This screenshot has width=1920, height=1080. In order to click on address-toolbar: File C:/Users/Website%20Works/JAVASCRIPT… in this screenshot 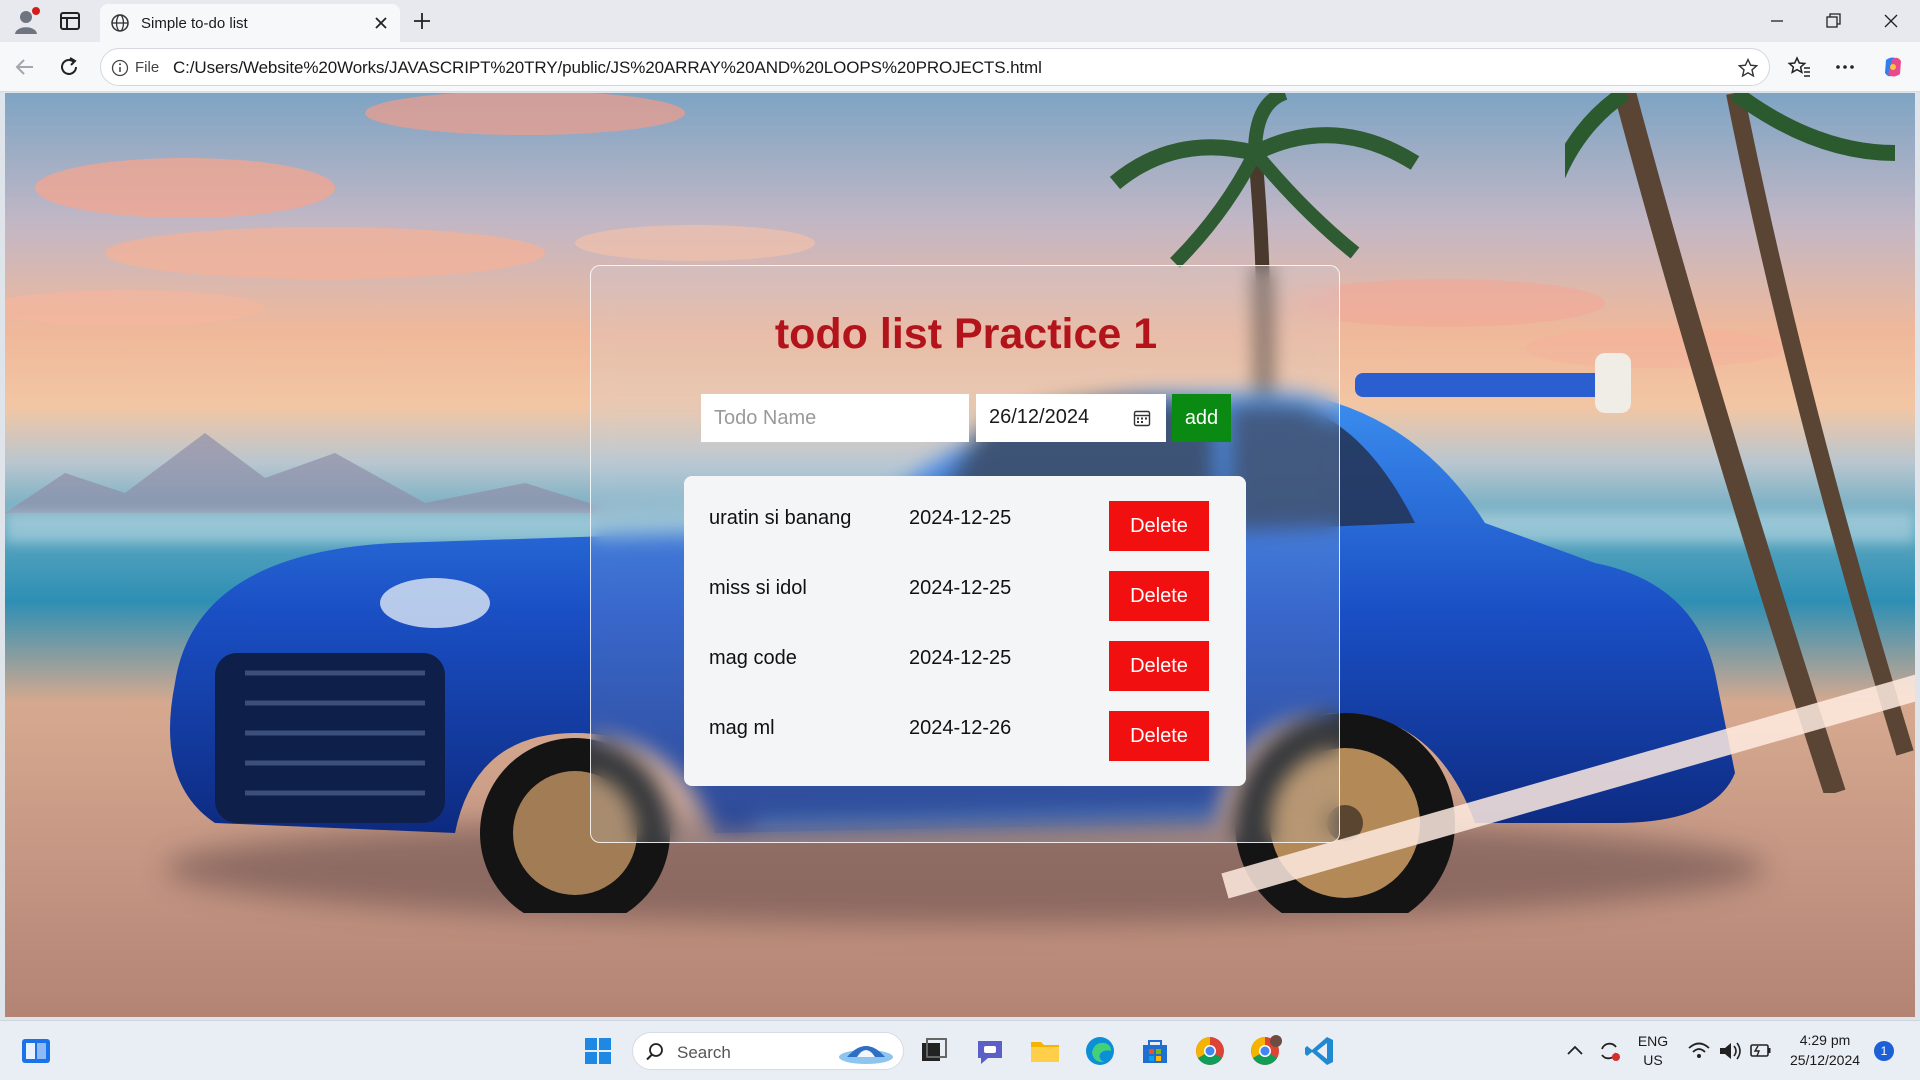, I will do `click(960, 67)`.